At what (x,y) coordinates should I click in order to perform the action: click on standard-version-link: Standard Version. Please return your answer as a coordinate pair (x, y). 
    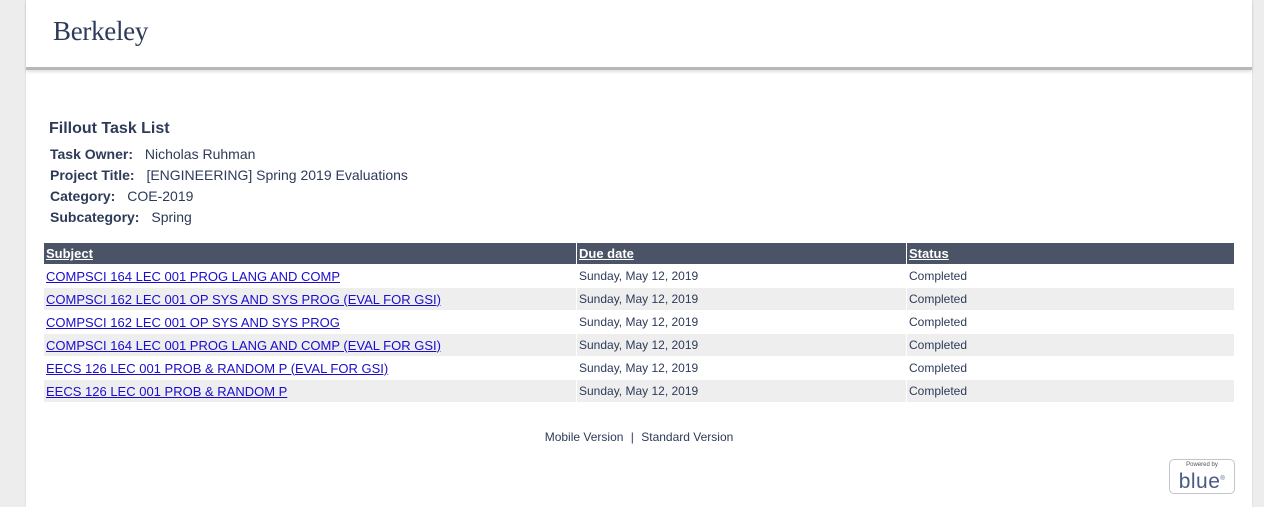
    Looking at the image, I should click on (687, 437).